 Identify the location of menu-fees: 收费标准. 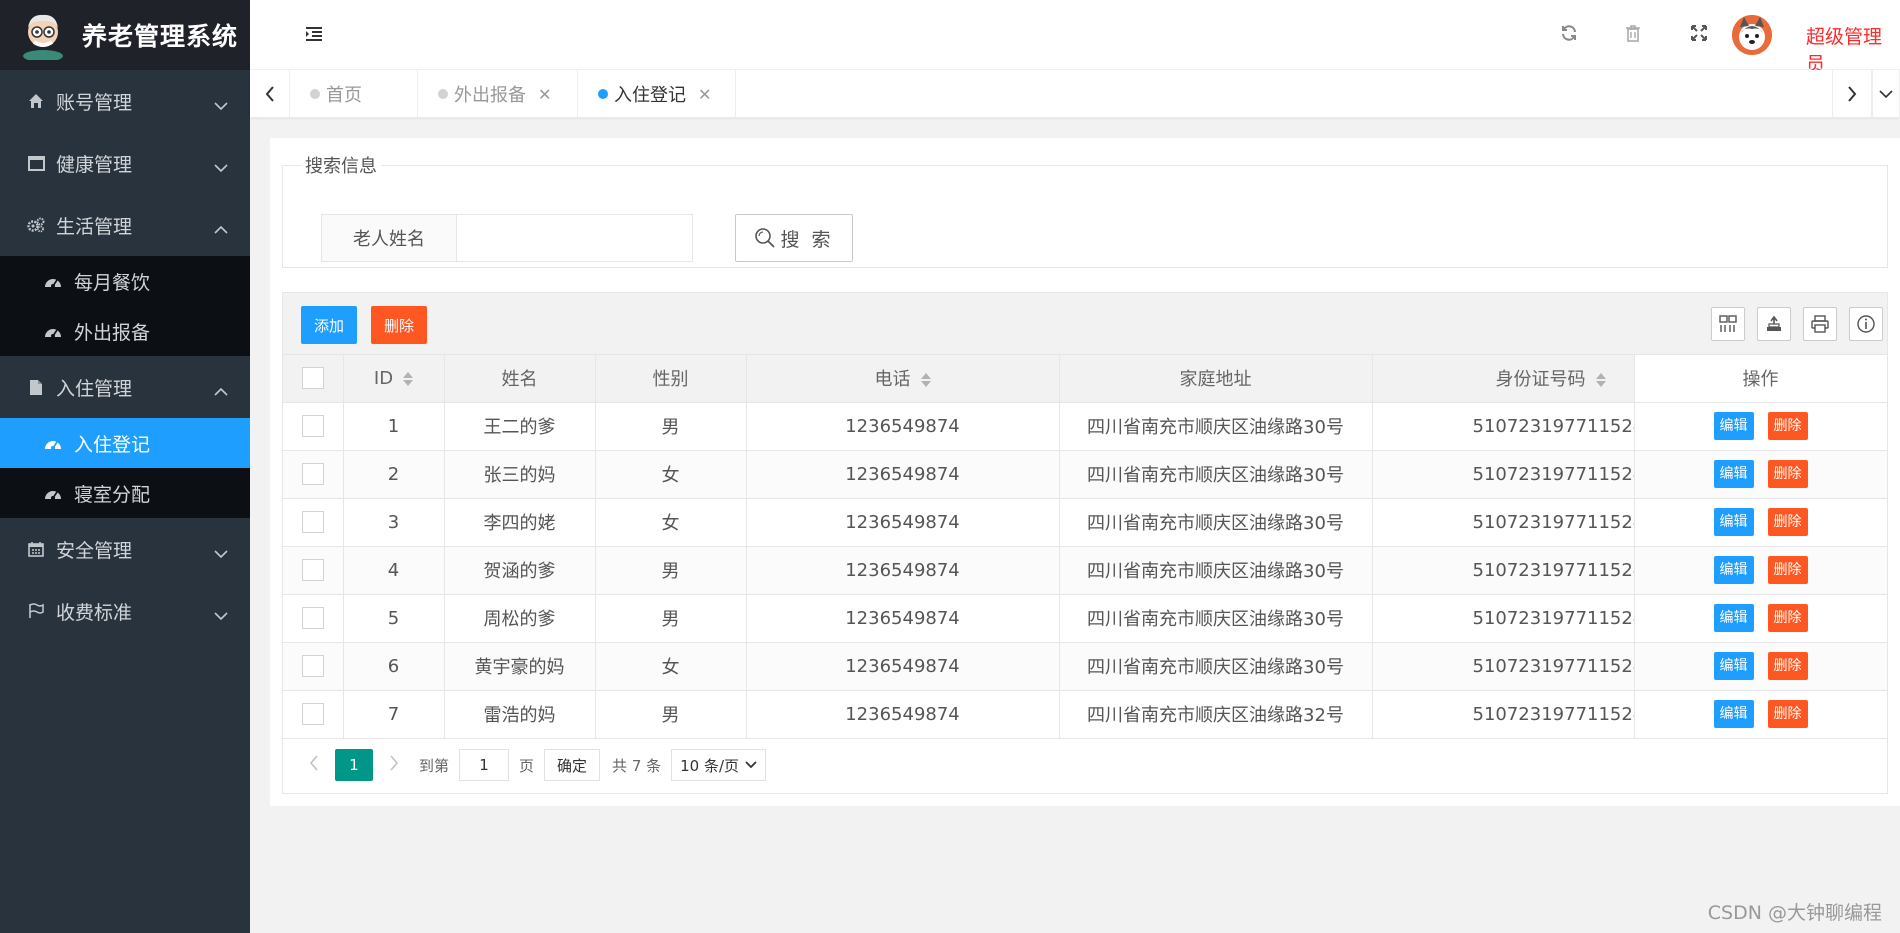
(125, 611).